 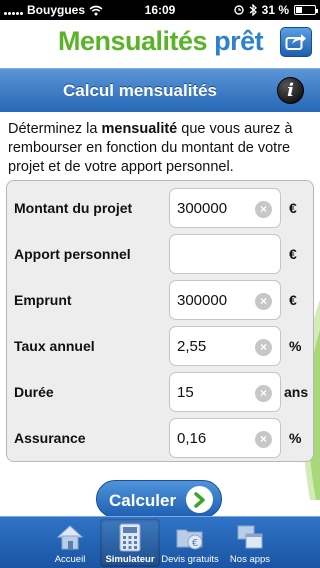 I want to click on windows-icon, so click(x=250, y=537).